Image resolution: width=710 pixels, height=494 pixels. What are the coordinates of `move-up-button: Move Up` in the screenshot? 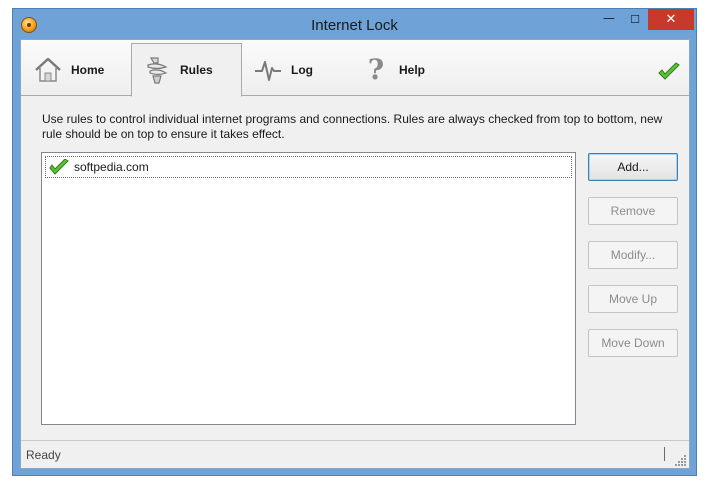 It's located at (633, 299).